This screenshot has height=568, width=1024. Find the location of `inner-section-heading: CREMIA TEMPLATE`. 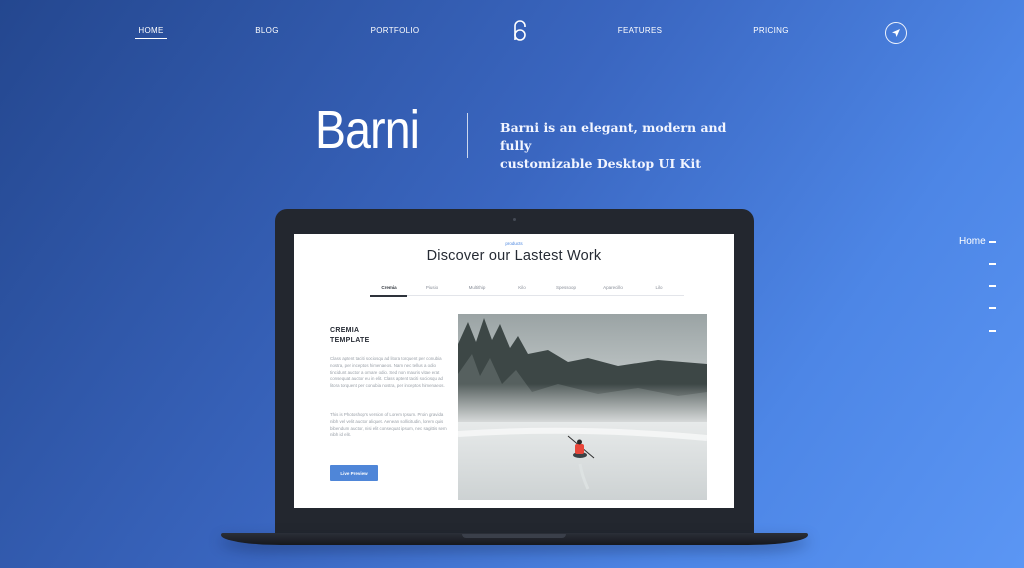

inner-section-heading: CREMIA TEMPLATE is located at coordinates (350, 335).